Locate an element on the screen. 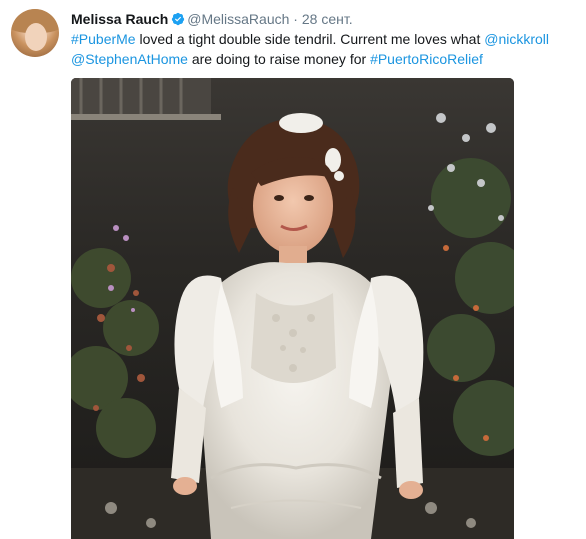  avatar is located at coordinates (35, 33).